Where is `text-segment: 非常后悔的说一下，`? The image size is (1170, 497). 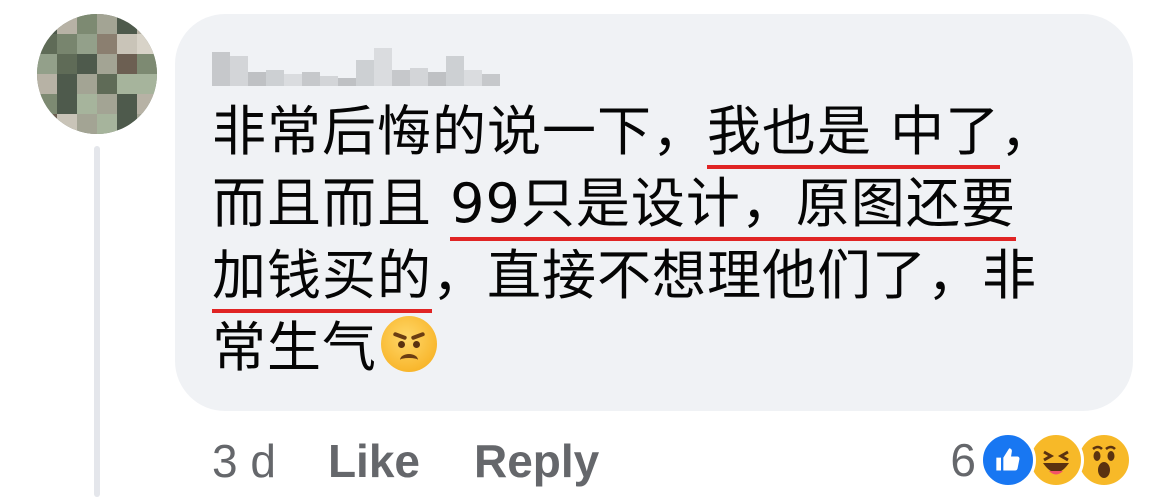
text-segment: 非常后悔的说一下， is located at coordinates (459, 131).